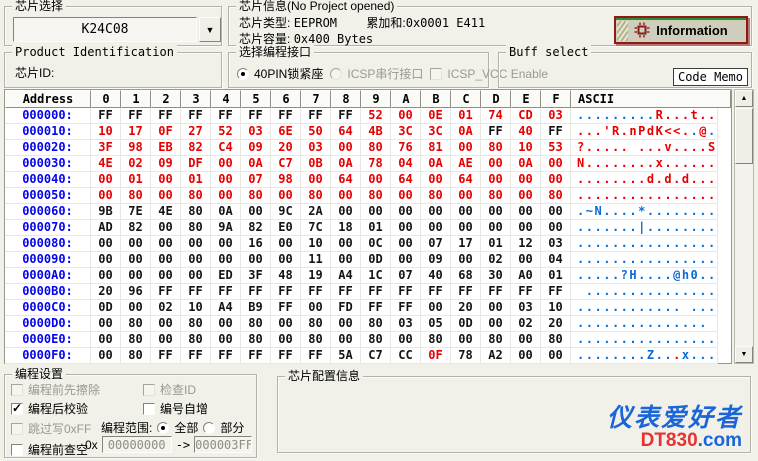 This screenshot has width=758, height=461. Describe the element at coordinates (136, 212) in the screenshot. I see `hex-byte-cell: 7E` at that location.